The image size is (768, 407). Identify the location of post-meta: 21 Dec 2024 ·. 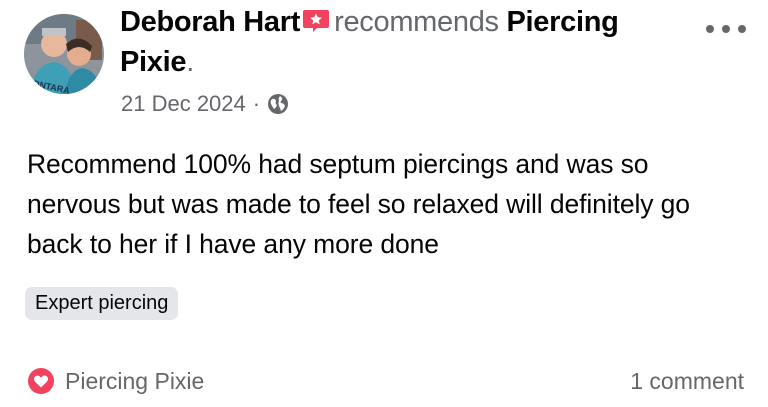
(205, 104).